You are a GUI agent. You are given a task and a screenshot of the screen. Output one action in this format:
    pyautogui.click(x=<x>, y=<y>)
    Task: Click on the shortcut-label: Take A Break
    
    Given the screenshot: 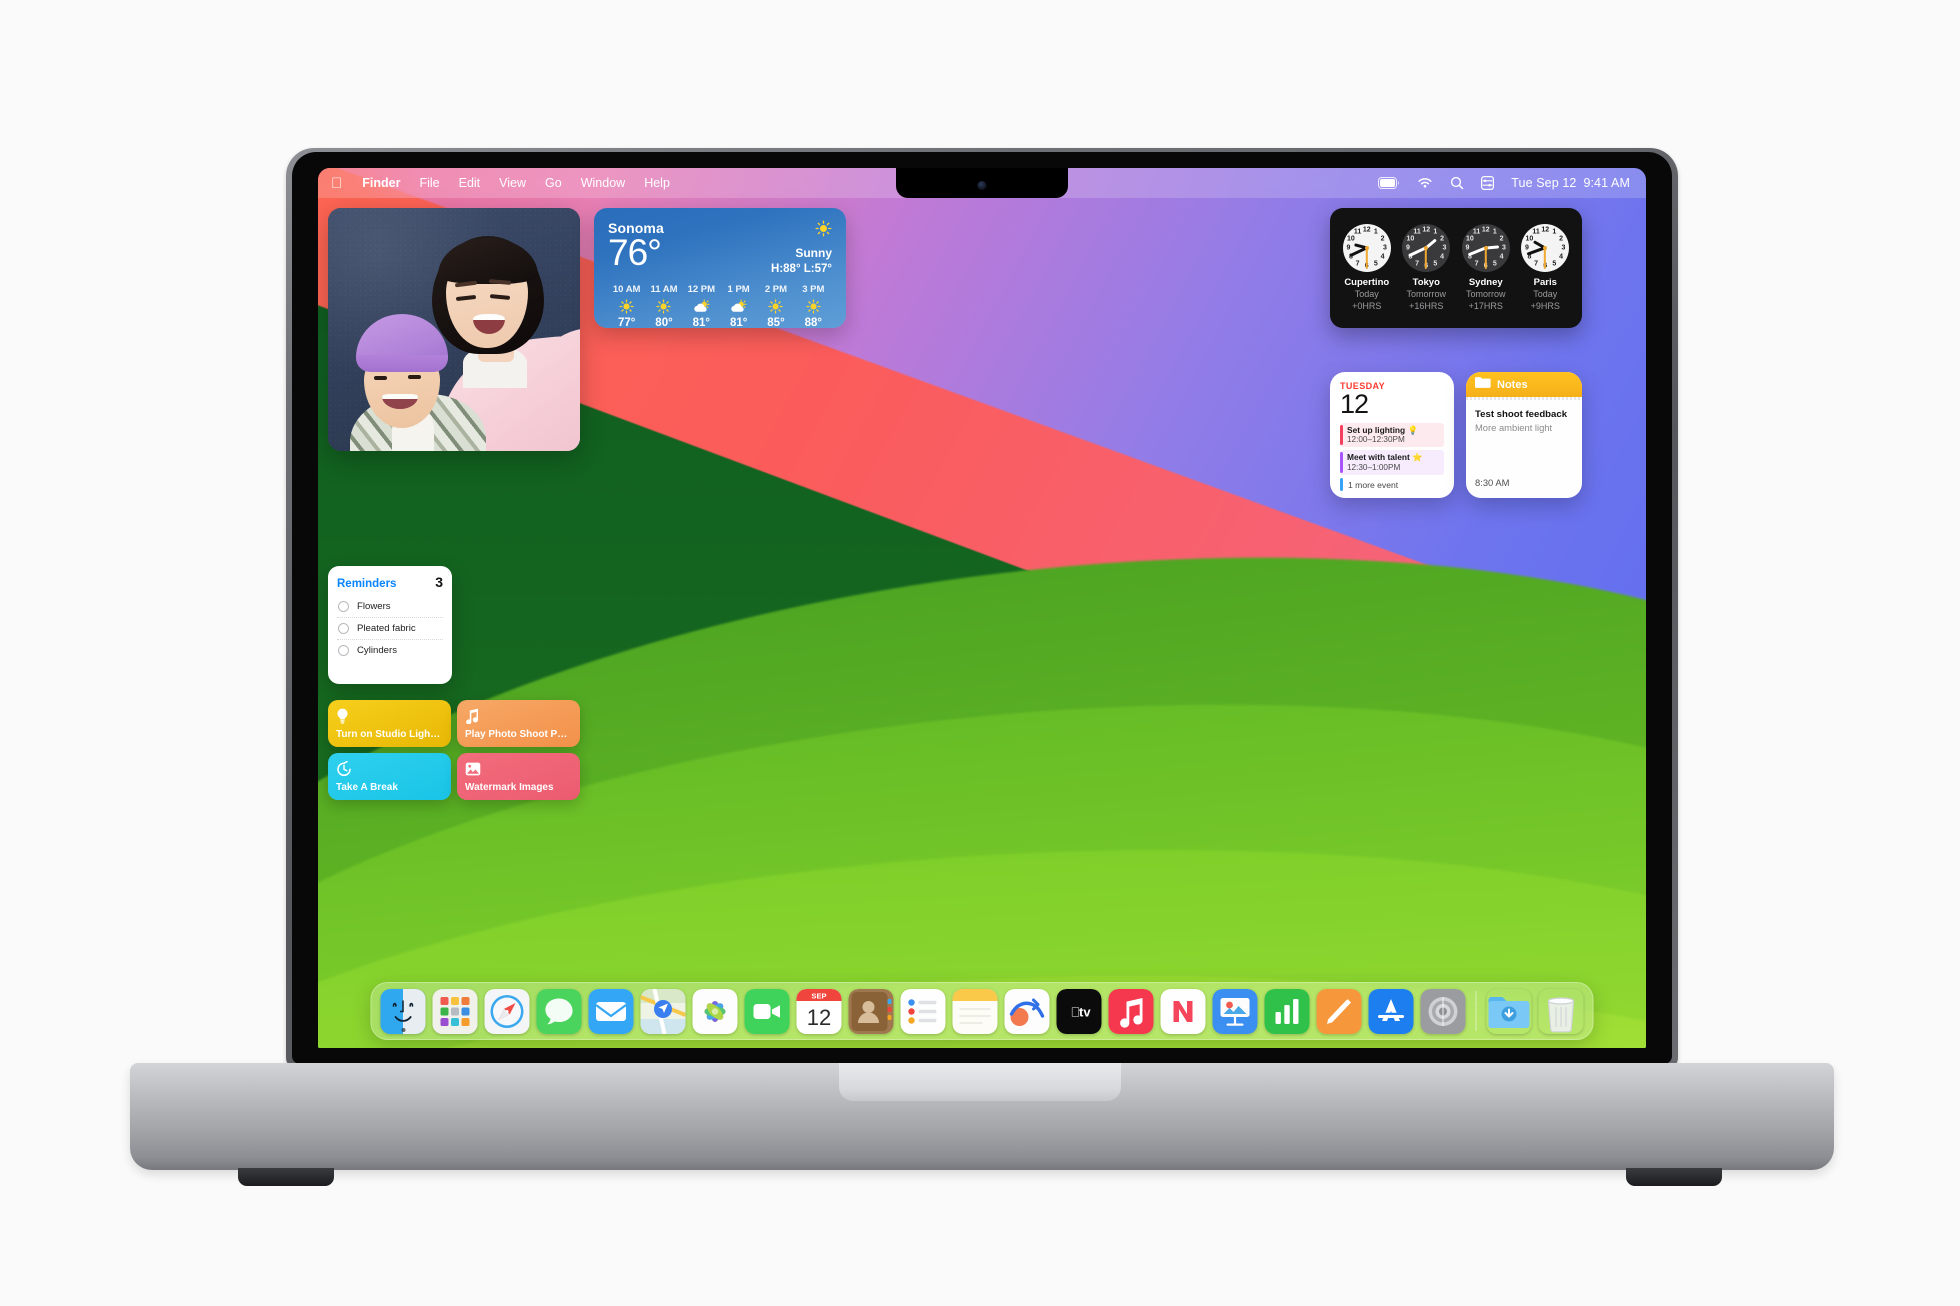 What is the action you would take?
    pyautogui.click(x=367, y=787)
    